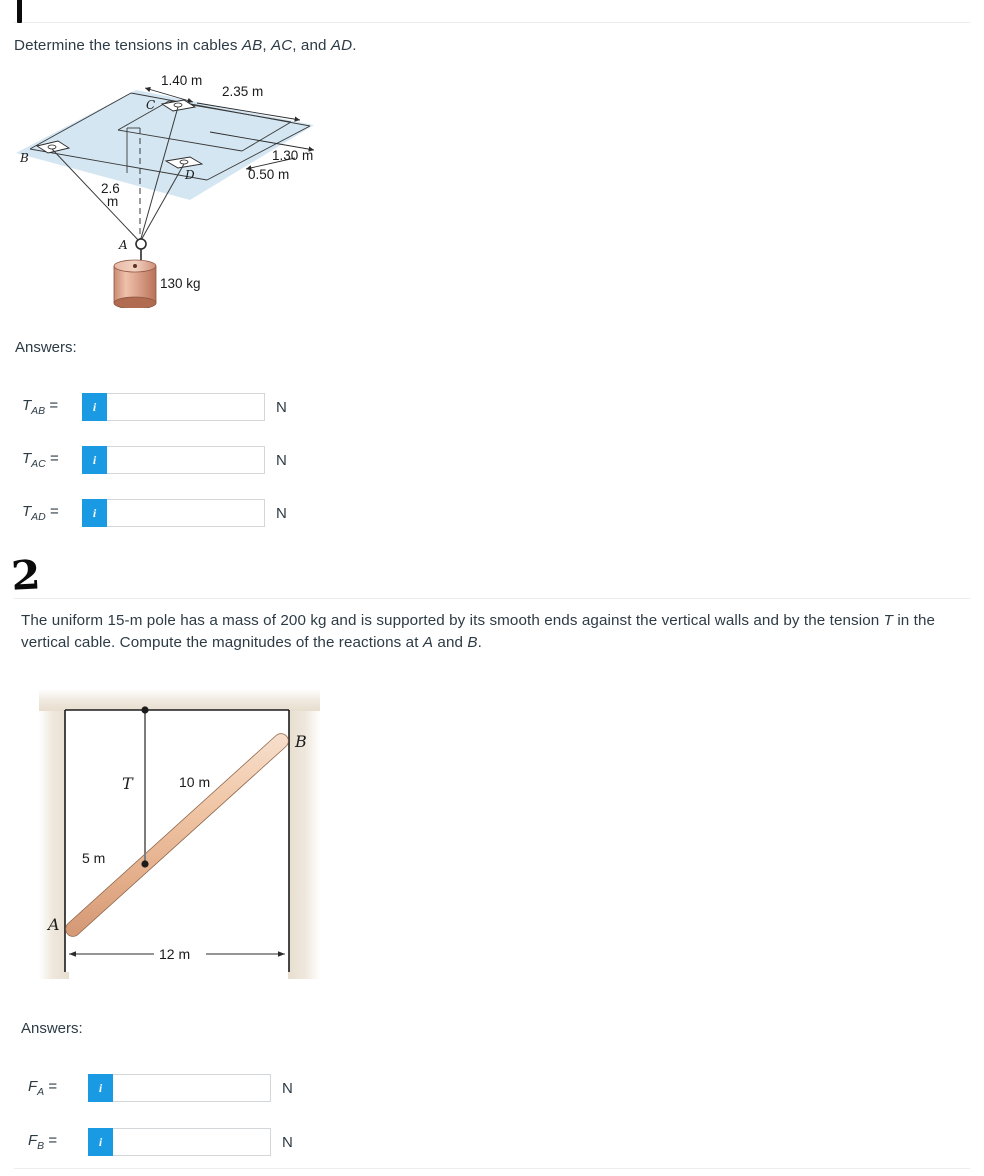  What do you see at coordinates (100, 1088) in the screenshot?
I see `info-button-fa: i` at bounding box center [100, 1088].